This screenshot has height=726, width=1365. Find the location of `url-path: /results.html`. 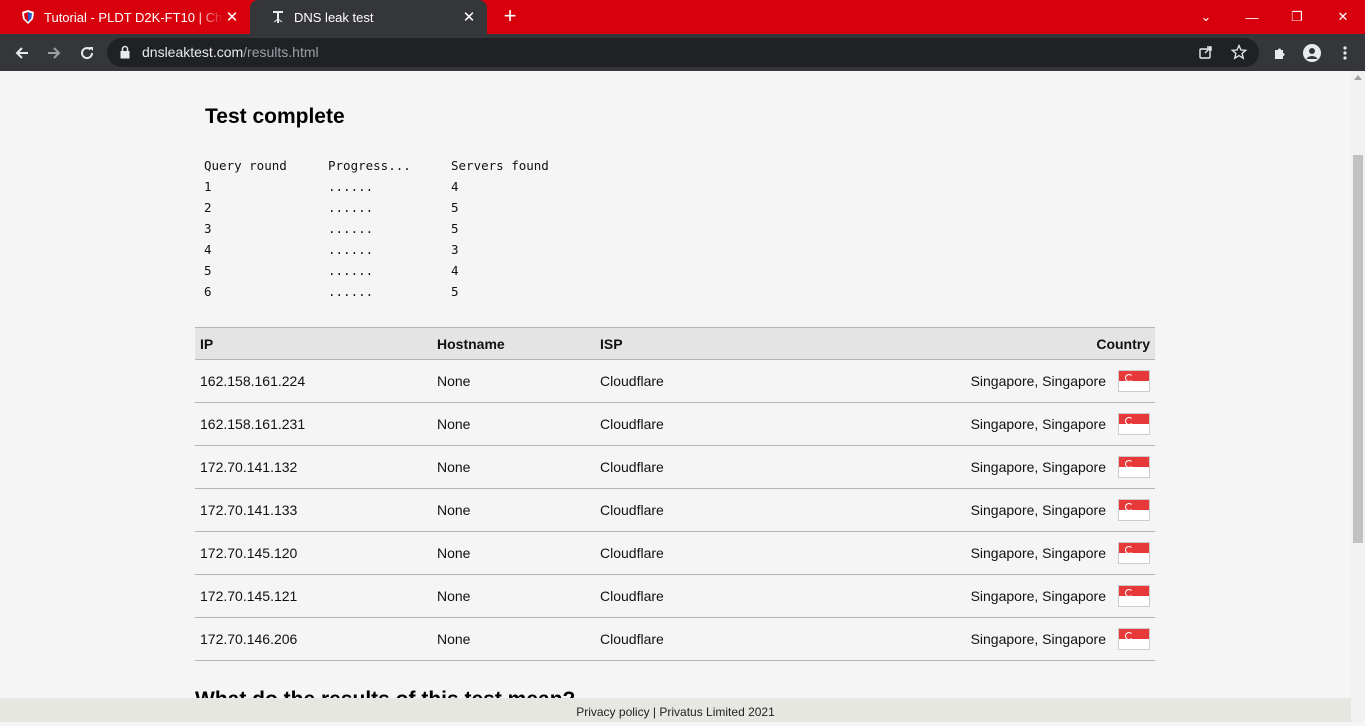

url-path: /results.html is located at coordinates (281, 52).